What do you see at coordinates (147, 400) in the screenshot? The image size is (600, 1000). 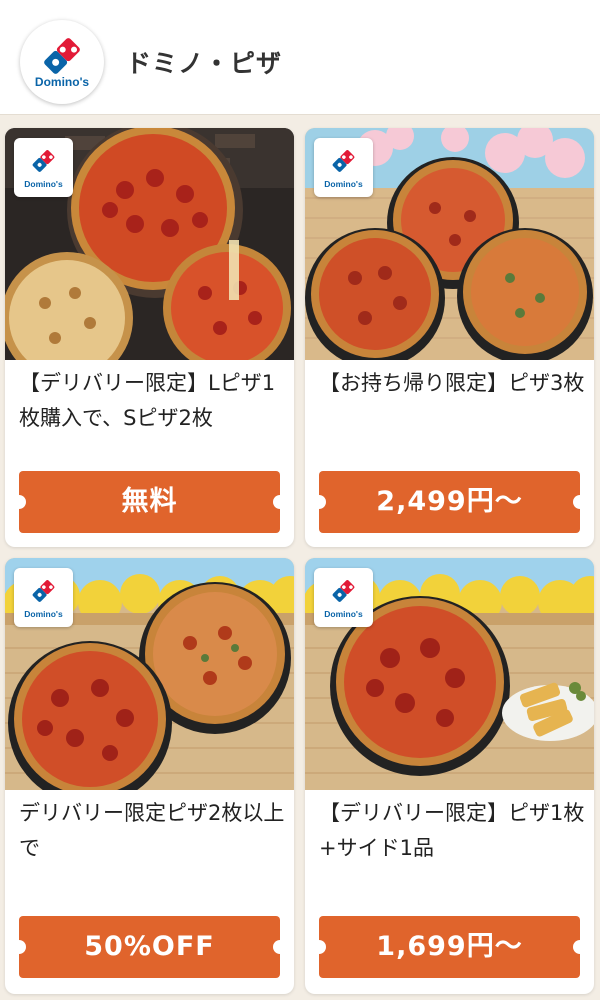 I see `offer-title: 【デリバリー限定】Lピザ1枚購入で、Sピザ2枚` at bounding box center [147, 400].